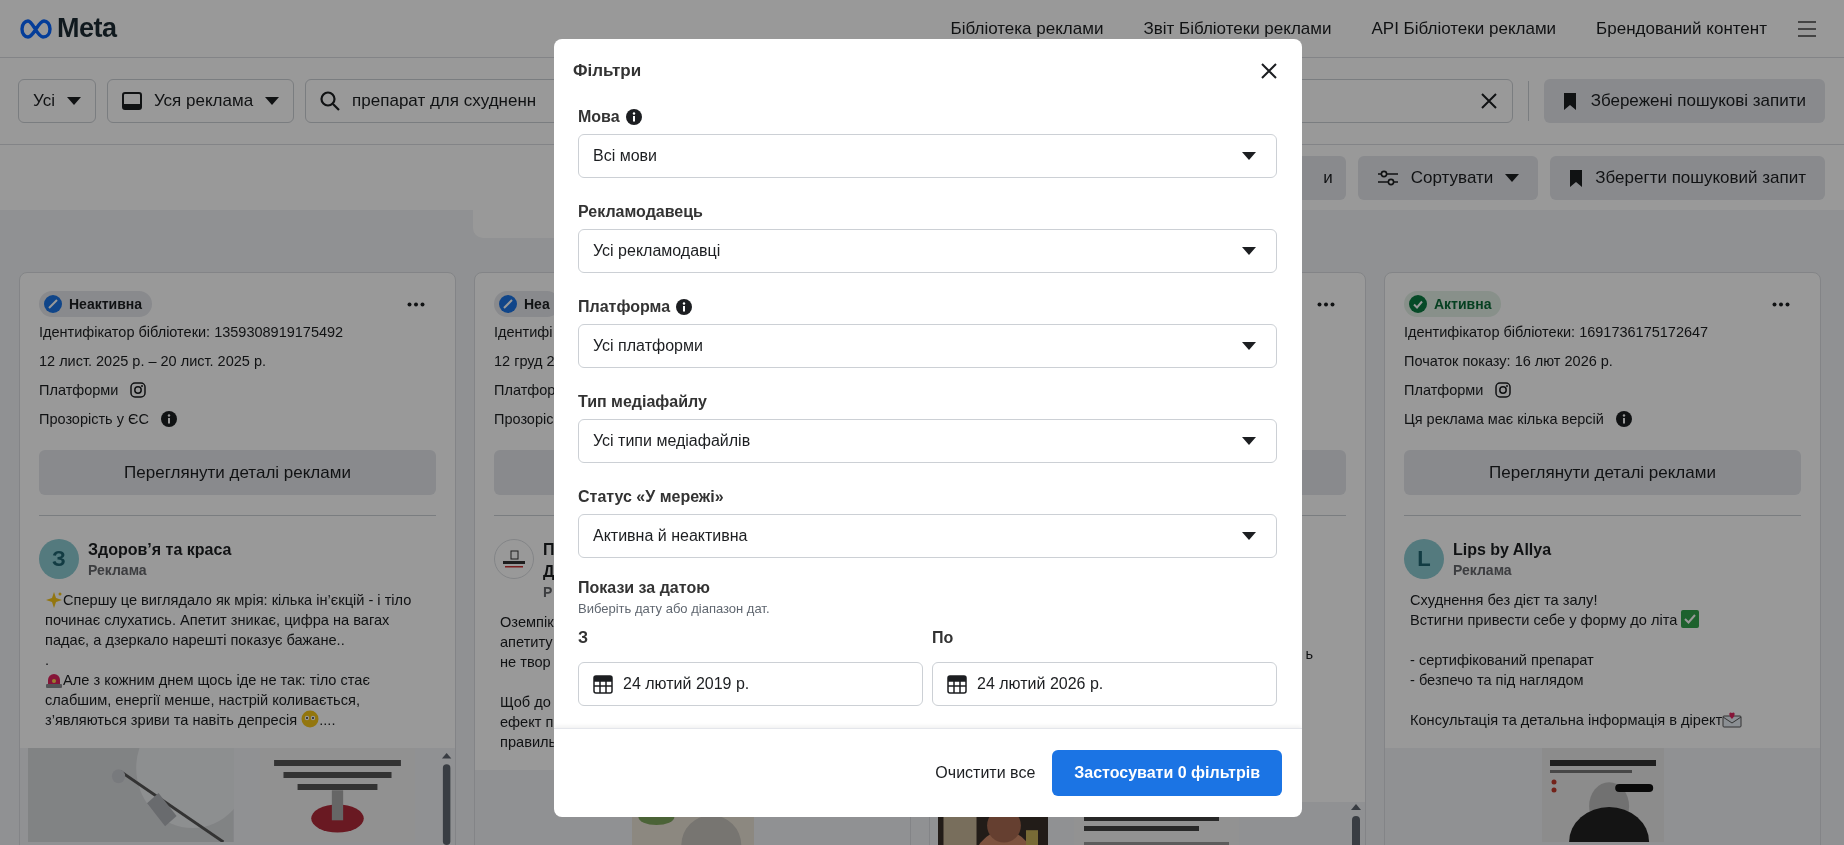 The image size is (1844, 845). I want to click on advertiser-name: П Д, so click(549, 561).